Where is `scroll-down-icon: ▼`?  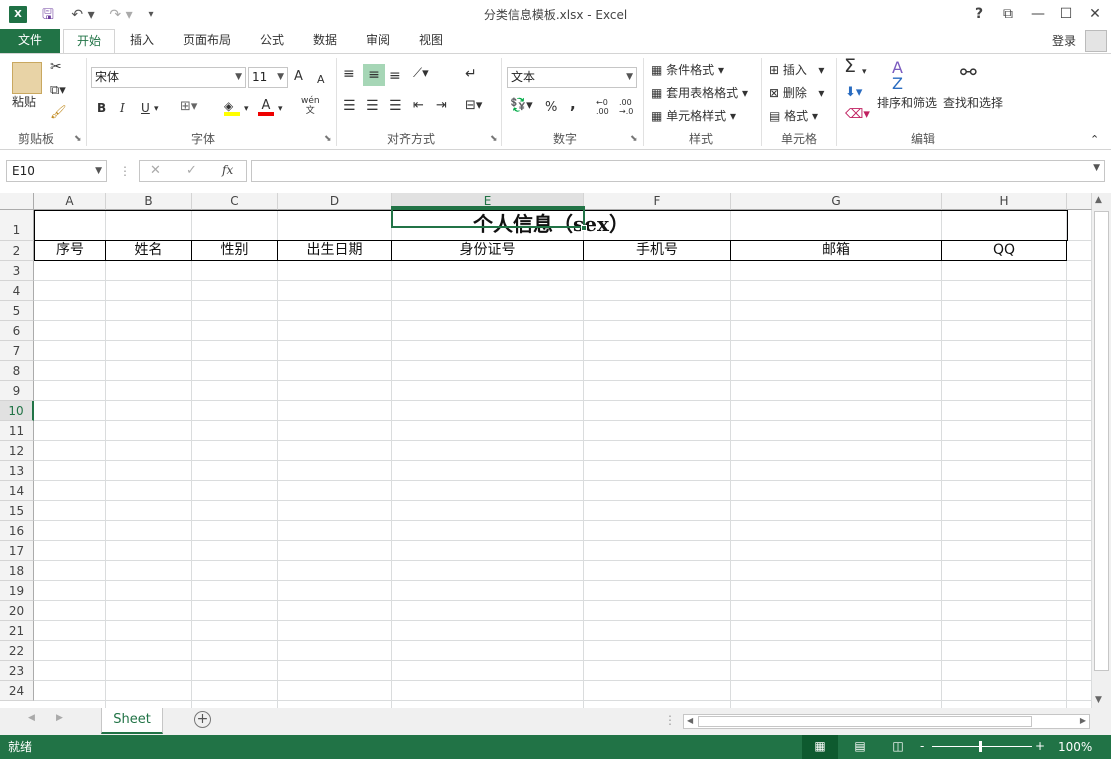 scroll-down-icon: ▼ is located at coordinates (1098, 700).